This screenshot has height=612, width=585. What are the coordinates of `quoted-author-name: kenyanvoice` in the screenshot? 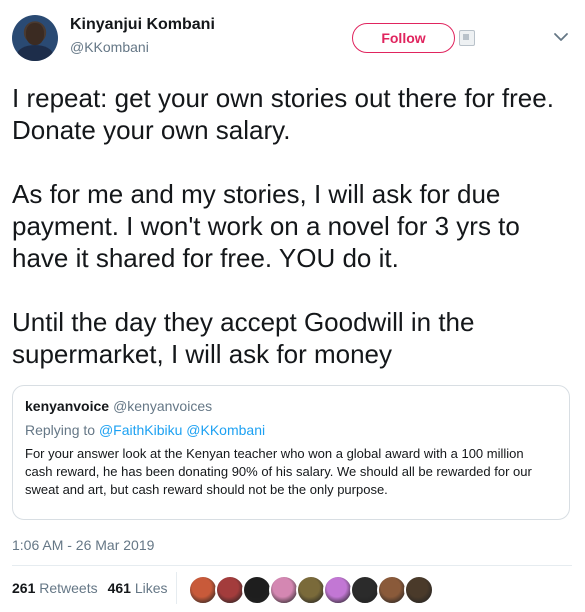 It's located at (67, 406).